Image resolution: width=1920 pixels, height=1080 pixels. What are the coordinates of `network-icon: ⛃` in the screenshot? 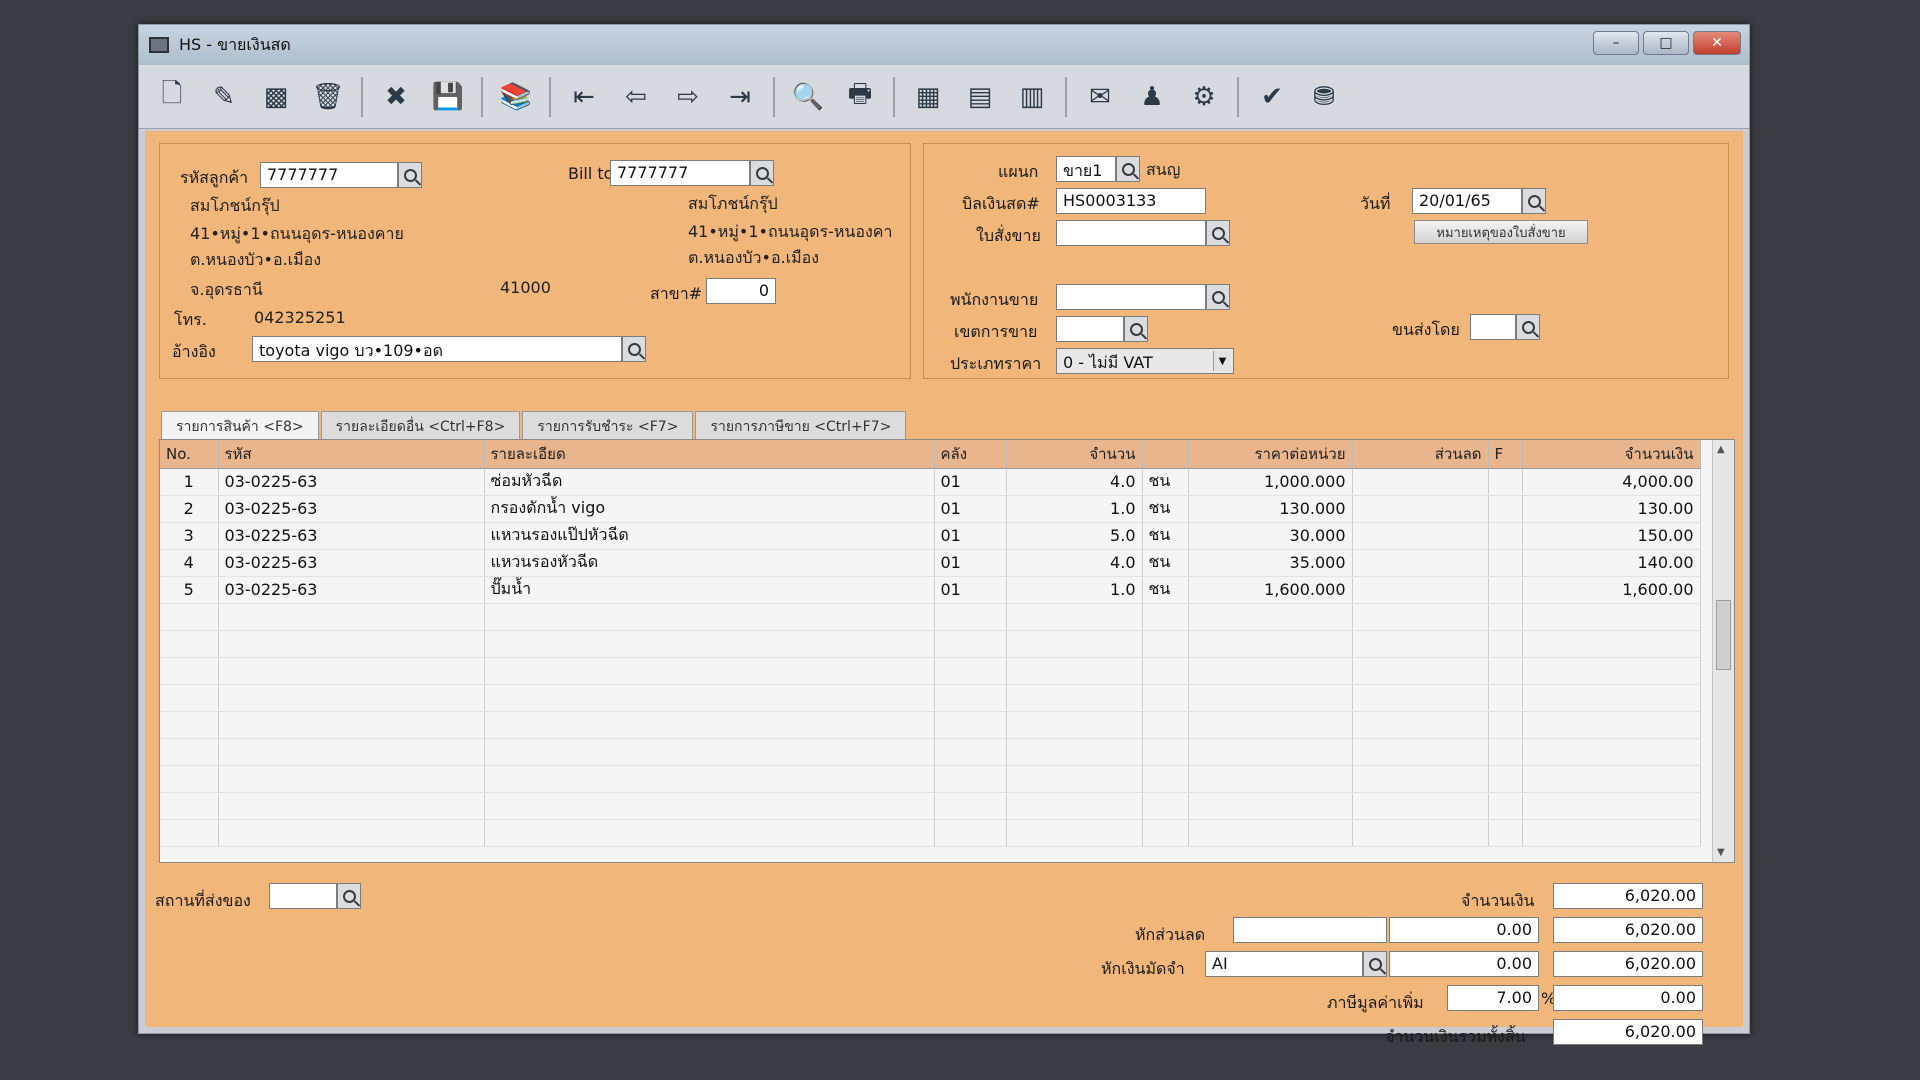 It's located at (1324, 97).